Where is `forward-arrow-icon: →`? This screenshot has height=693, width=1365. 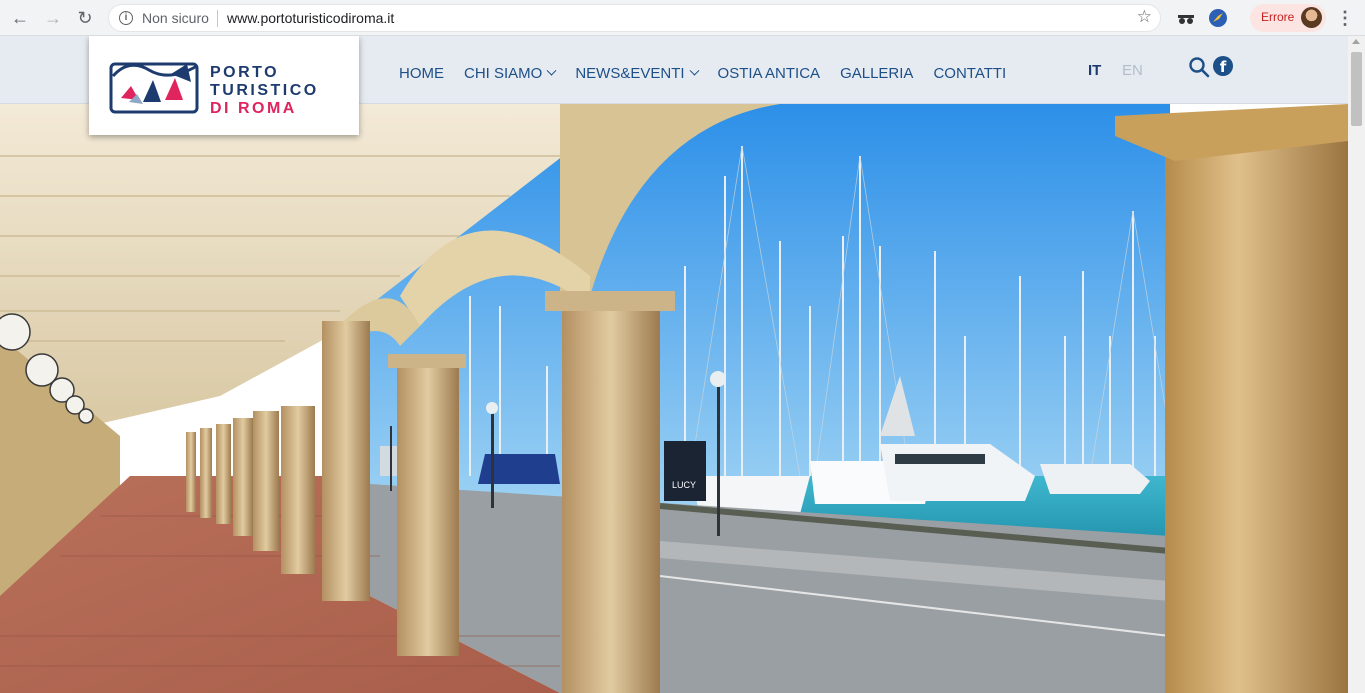 forward-arrow-icon: → is located at coordinates (53, 18).